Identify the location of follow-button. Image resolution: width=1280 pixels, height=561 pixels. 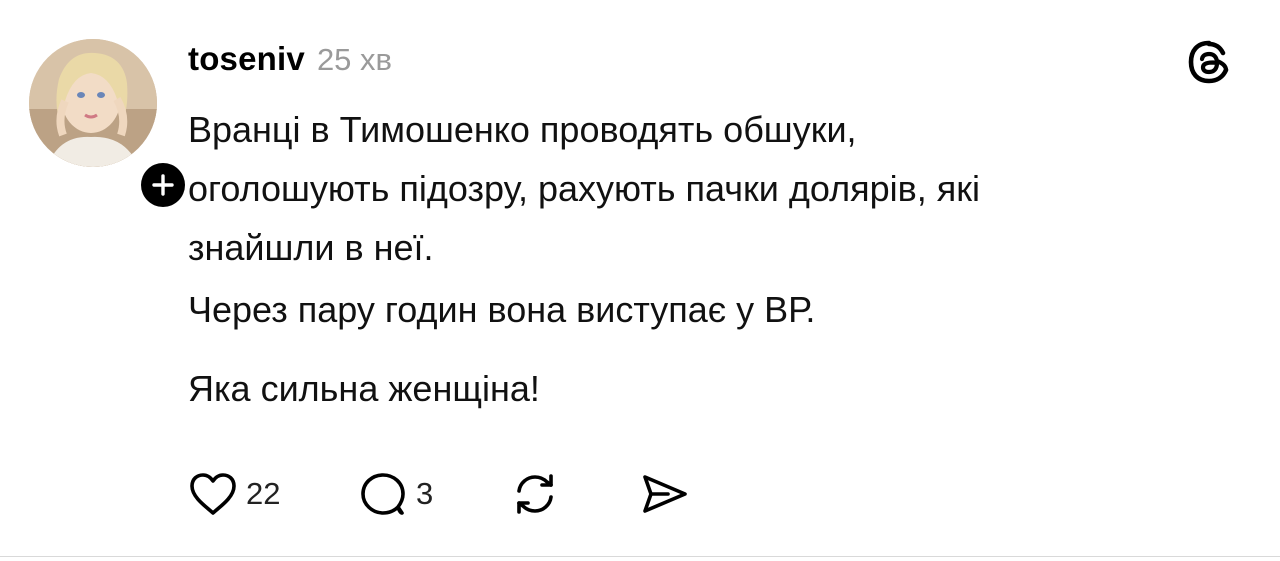
(163, 185).